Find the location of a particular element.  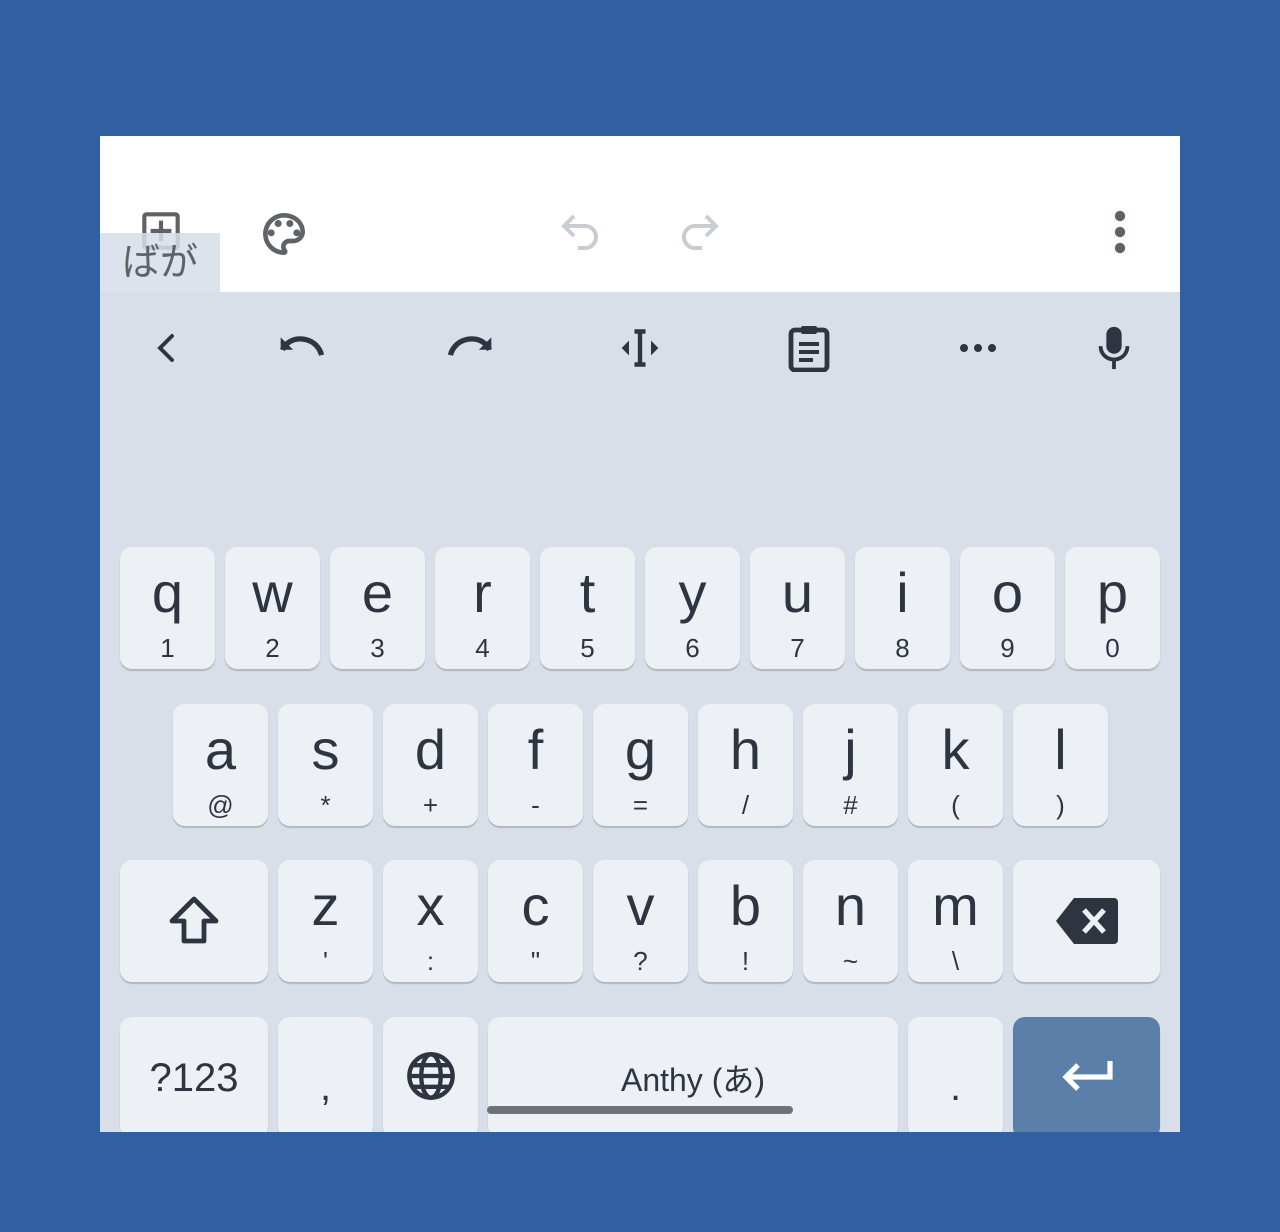

key-a: a @ is located at coordinates (220, 765).